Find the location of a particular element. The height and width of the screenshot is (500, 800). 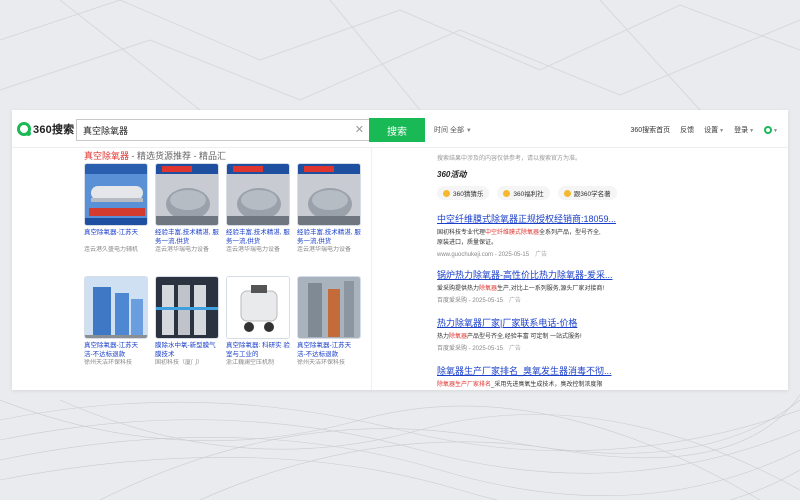

logo-text: 360搜索 is located at coordinates (54, 130).